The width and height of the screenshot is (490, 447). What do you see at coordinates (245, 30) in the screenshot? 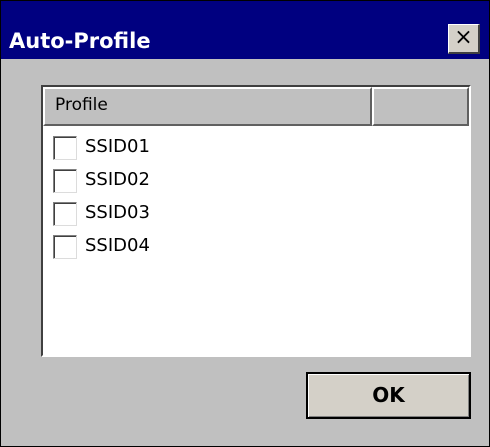
I see `title-bar: Auto-Profile ×` at bounding box center [245, 30].